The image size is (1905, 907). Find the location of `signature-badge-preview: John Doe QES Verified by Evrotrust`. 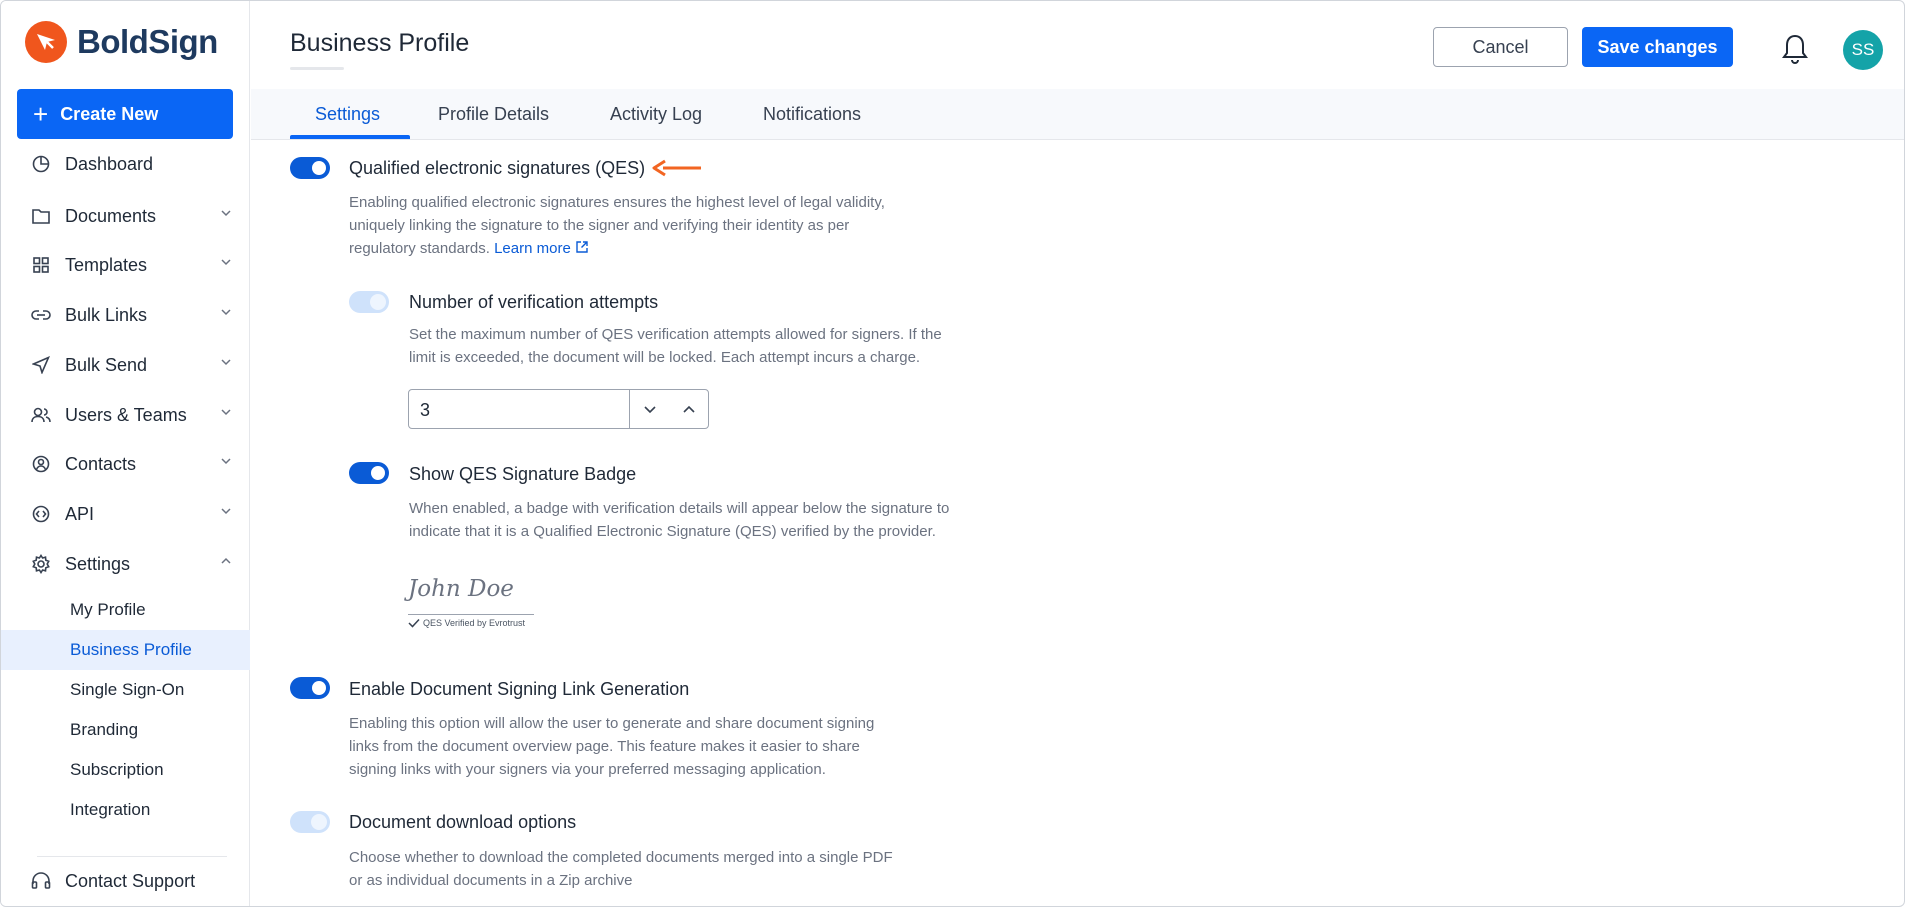

signature-badge-preview: John Doe QES Verified by Evrotrust is located at coordinates (471, 602).